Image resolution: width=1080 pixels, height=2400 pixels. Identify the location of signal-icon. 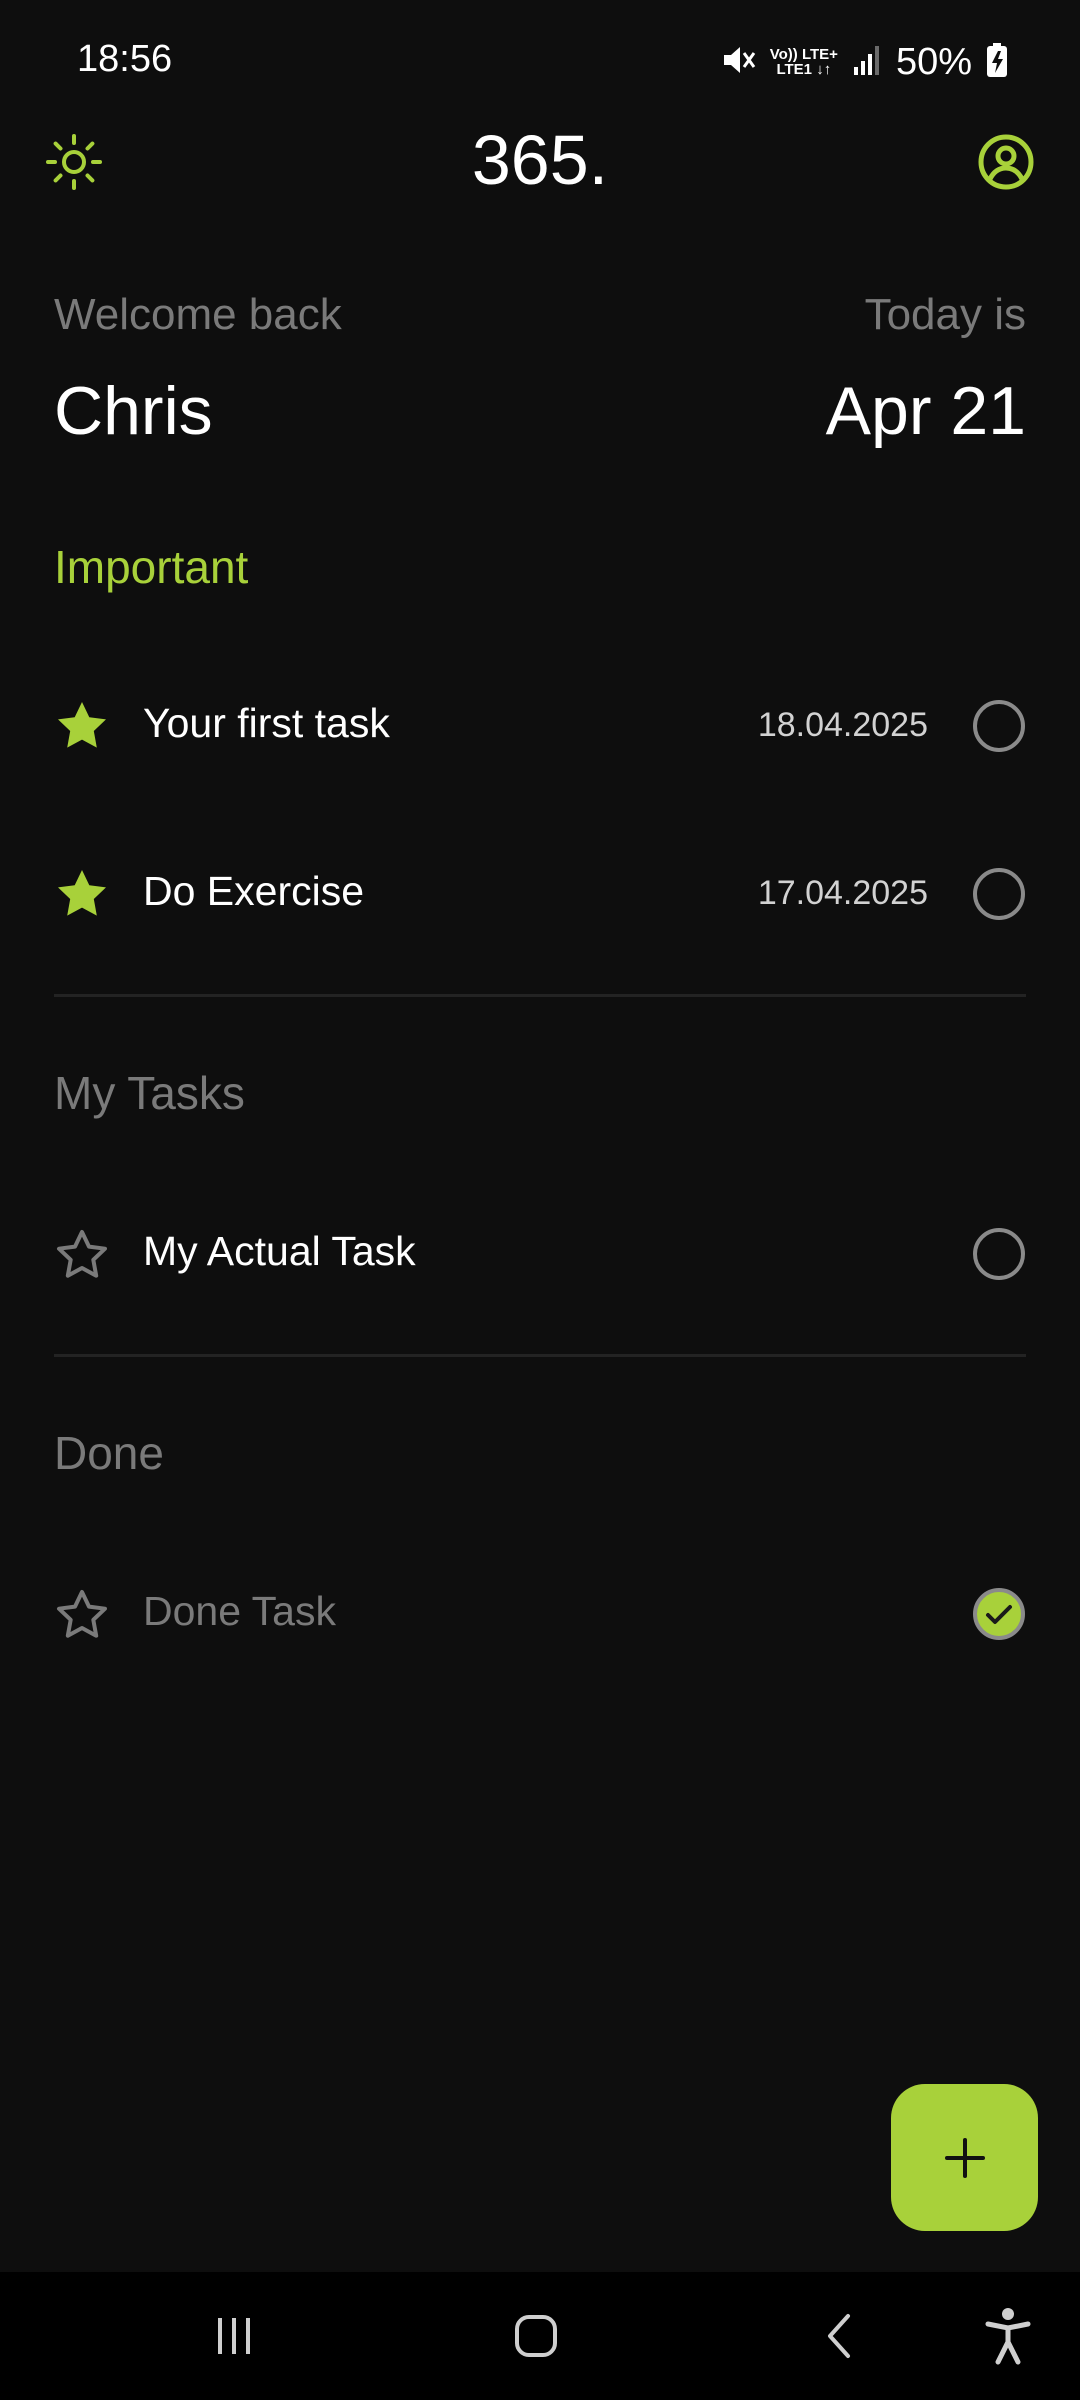
(867, 62).